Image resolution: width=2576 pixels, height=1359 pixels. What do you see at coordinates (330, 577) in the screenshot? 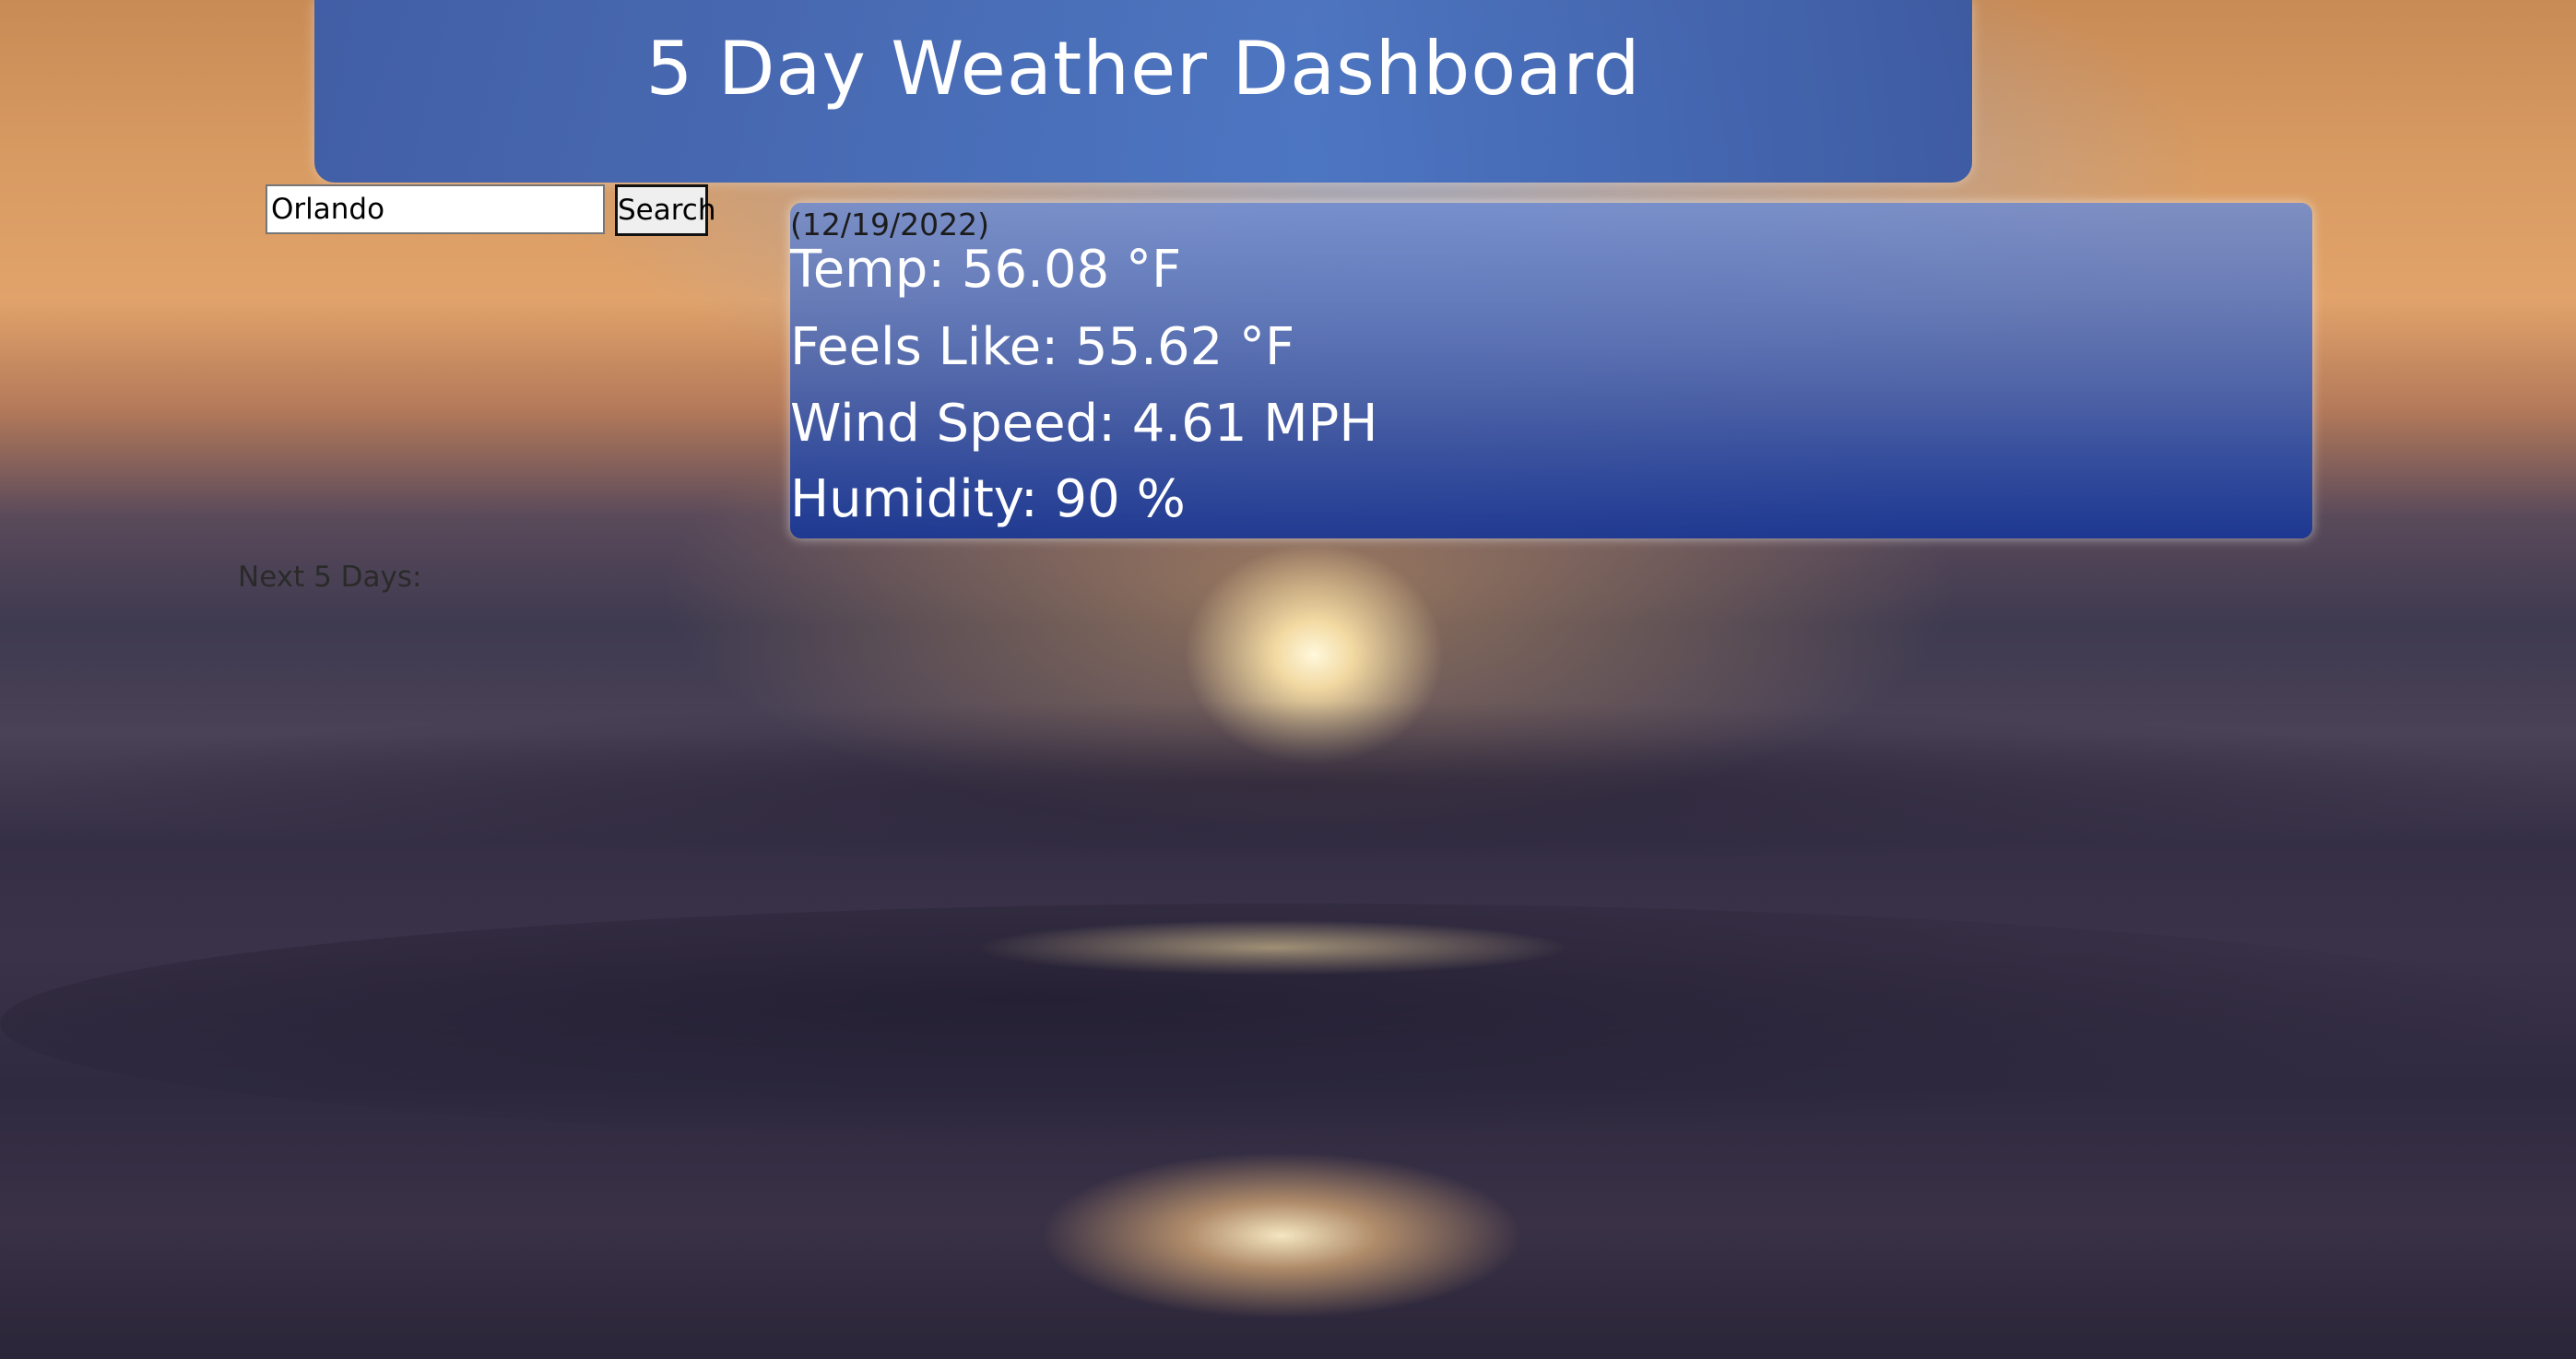
I see `forecast-heading: Next 5 Days:` at bounding box center [330, 577].